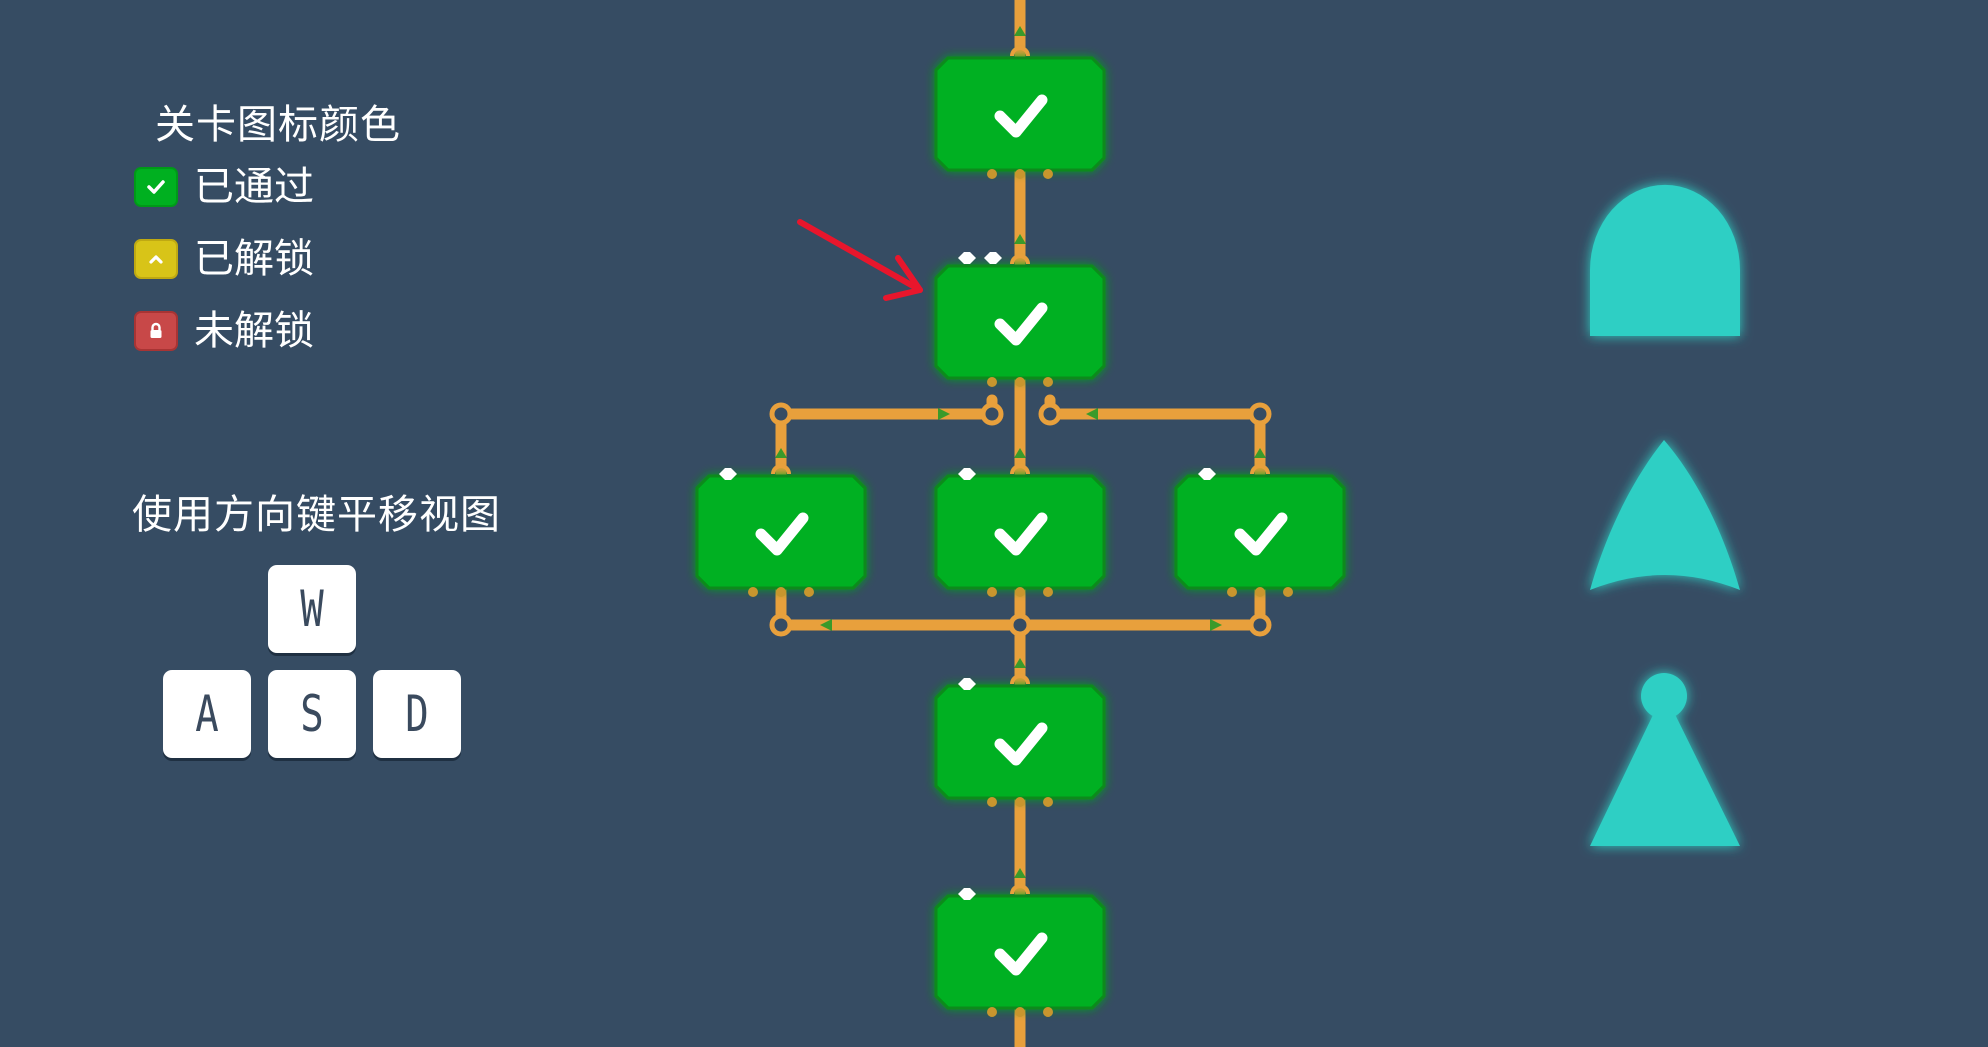 This screenshot has width=1988, height=1047. I want to click on level-3c, so click(1260, 530).